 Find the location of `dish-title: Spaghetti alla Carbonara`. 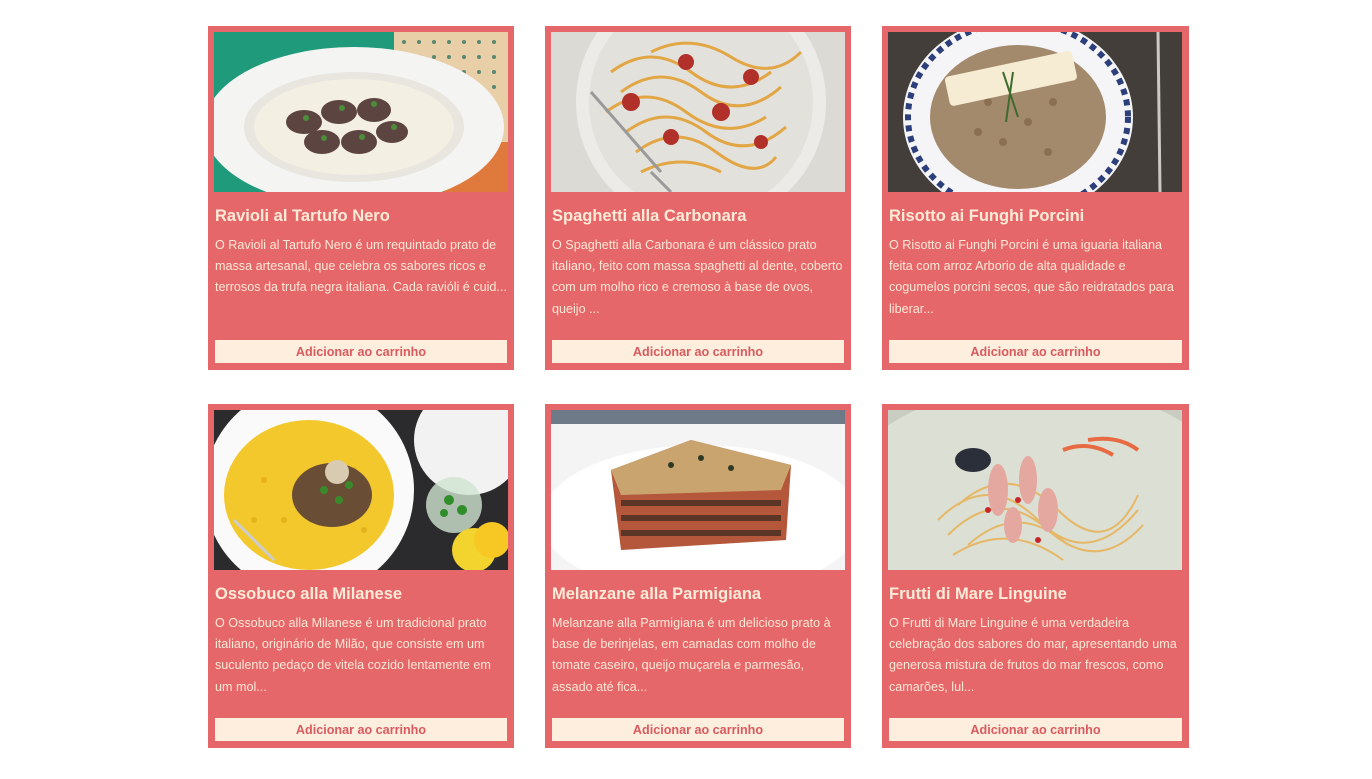

dish-title: Spaghetti alla Carbonara is located at coordinates (649, 216).